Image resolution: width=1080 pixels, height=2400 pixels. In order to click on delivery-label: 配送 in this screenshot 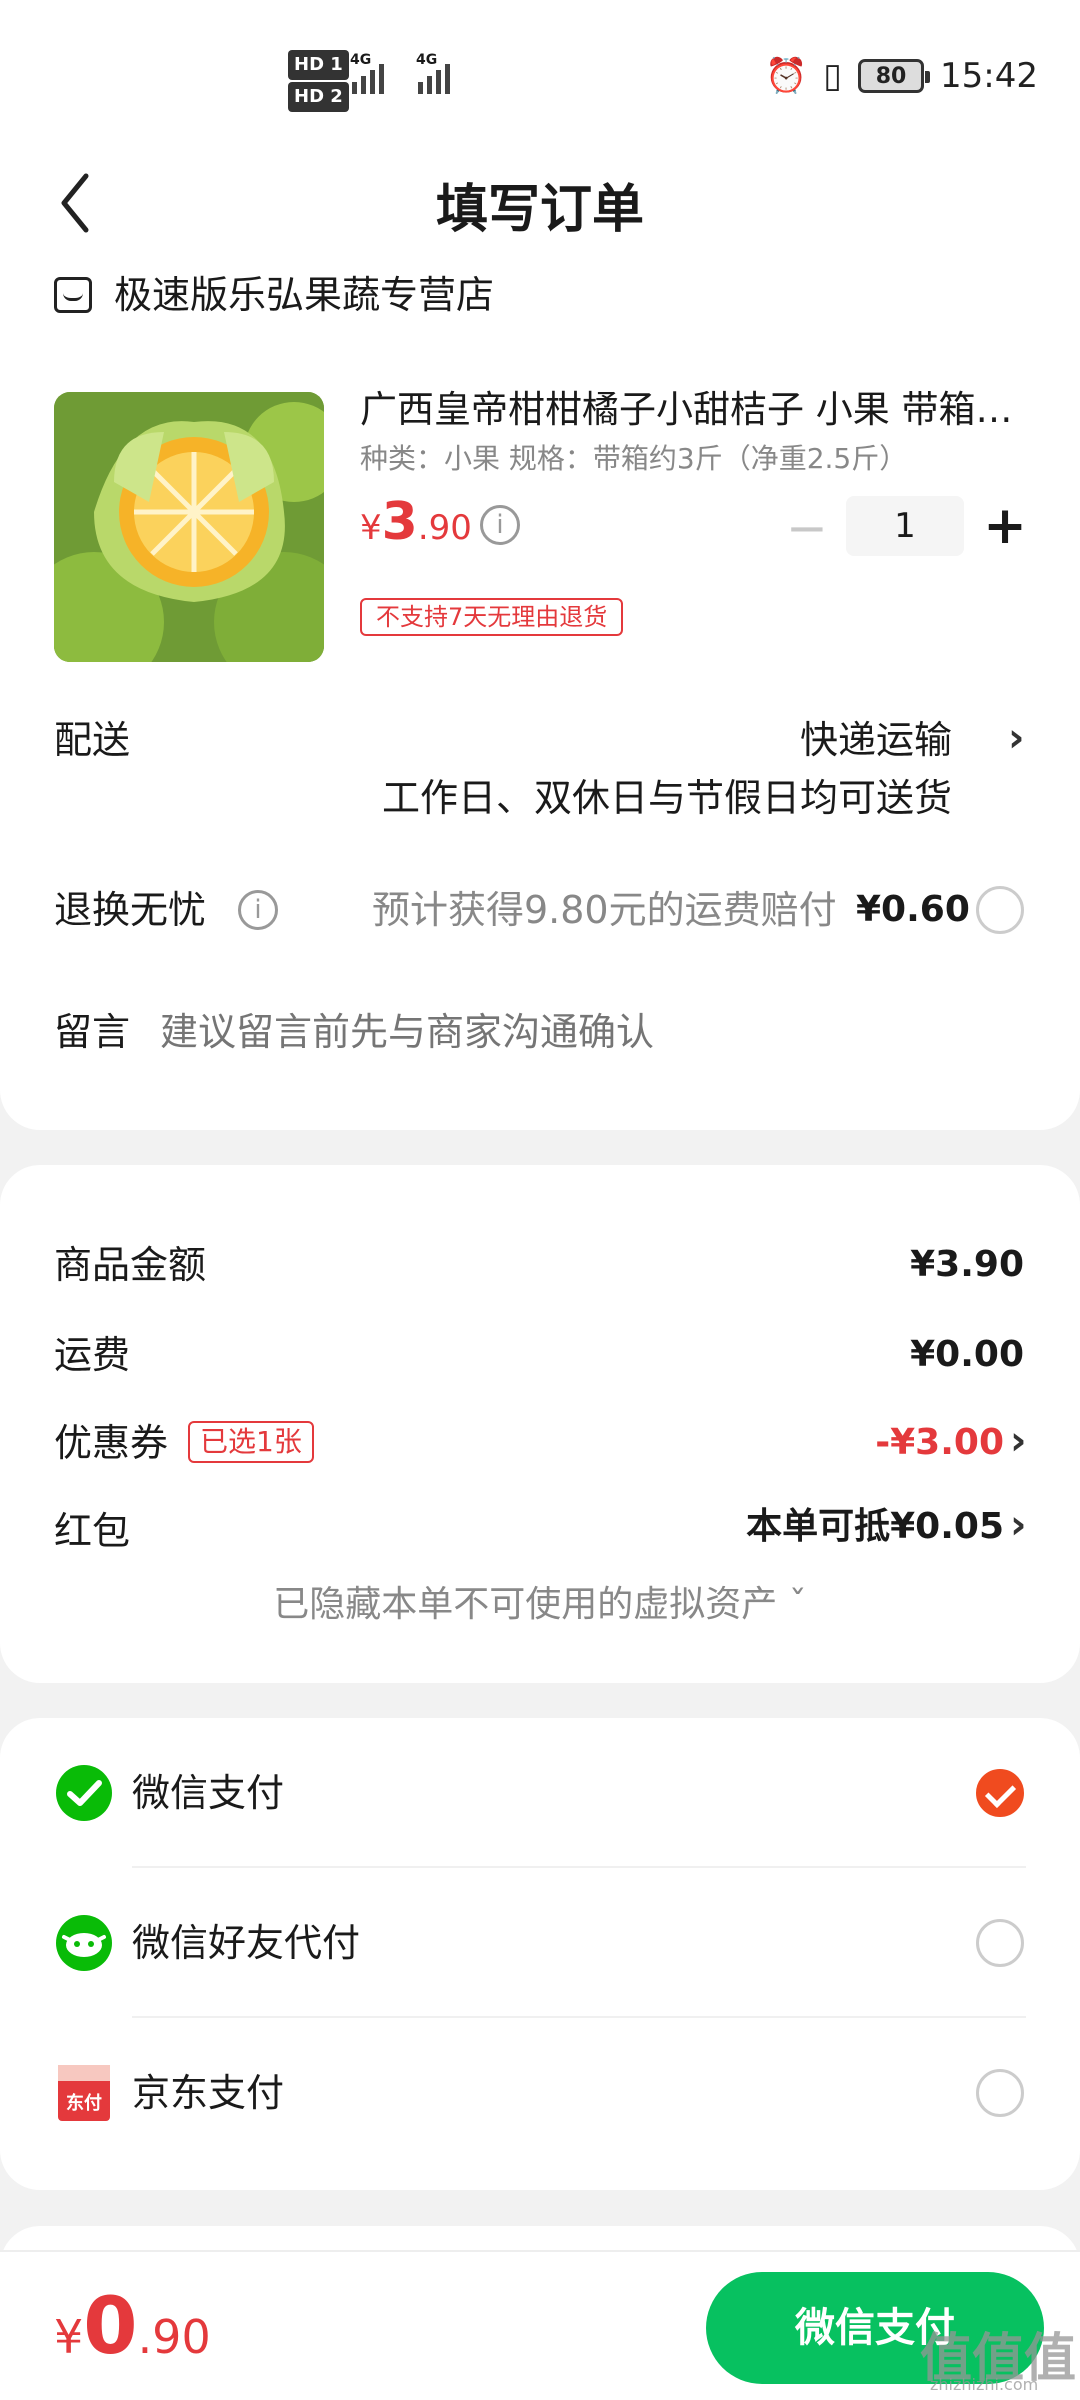, I will do `click(92, 740)`.